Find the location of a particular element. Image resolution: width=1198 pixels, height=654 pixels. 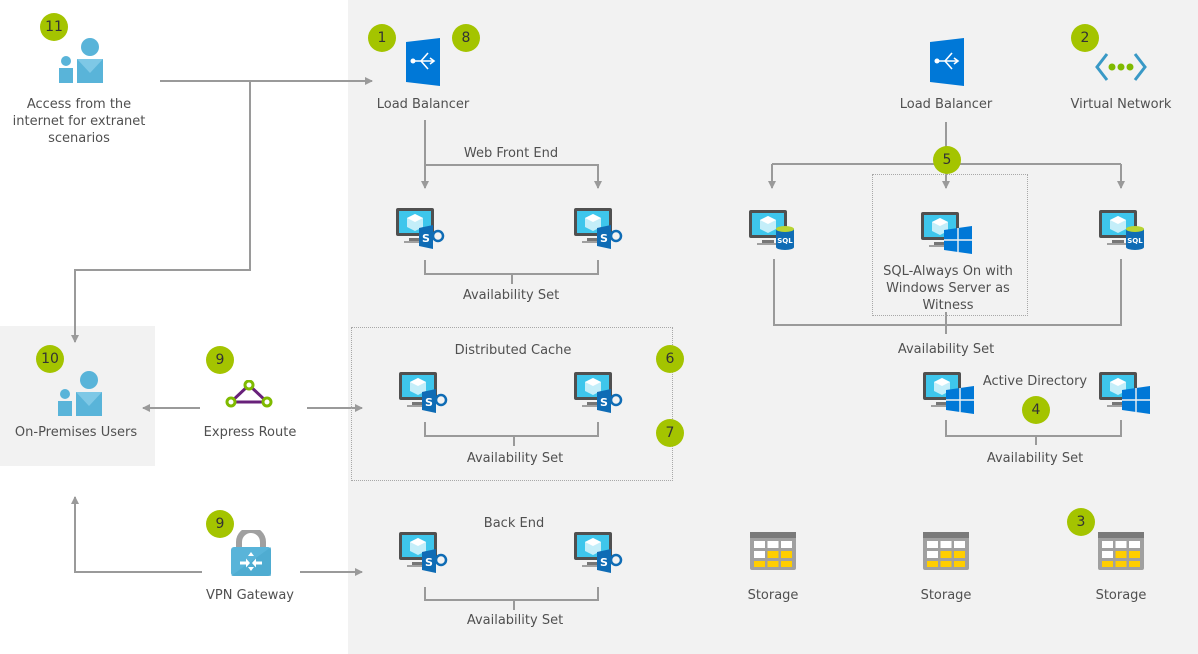

virtual-network-icon is located at coordinates (1121, 67).